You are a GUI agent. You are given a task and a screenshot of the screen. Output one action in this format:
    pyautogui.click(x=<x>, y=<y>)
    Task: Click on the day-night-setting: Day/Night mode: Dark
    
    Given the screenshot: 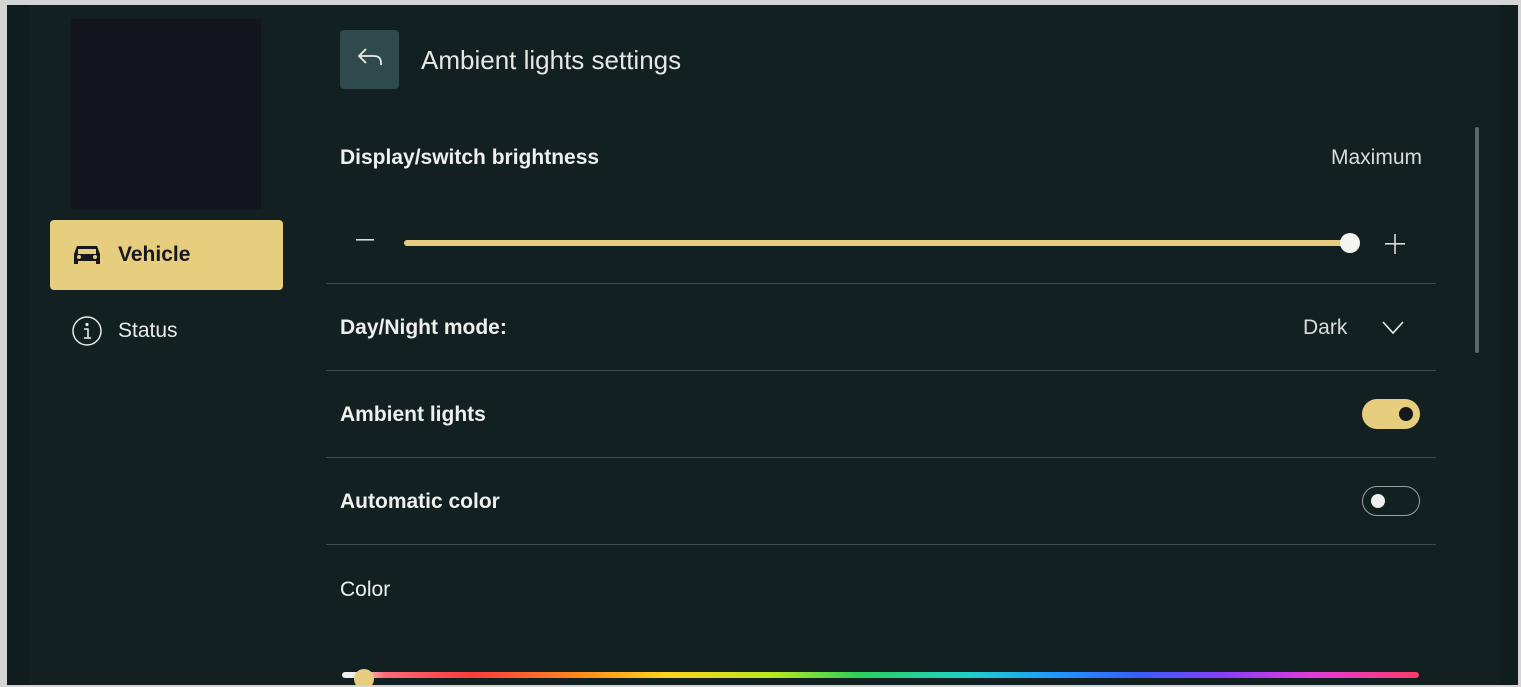 What is the action you would take?
    pyautogui.click(x=881, y=327)
    